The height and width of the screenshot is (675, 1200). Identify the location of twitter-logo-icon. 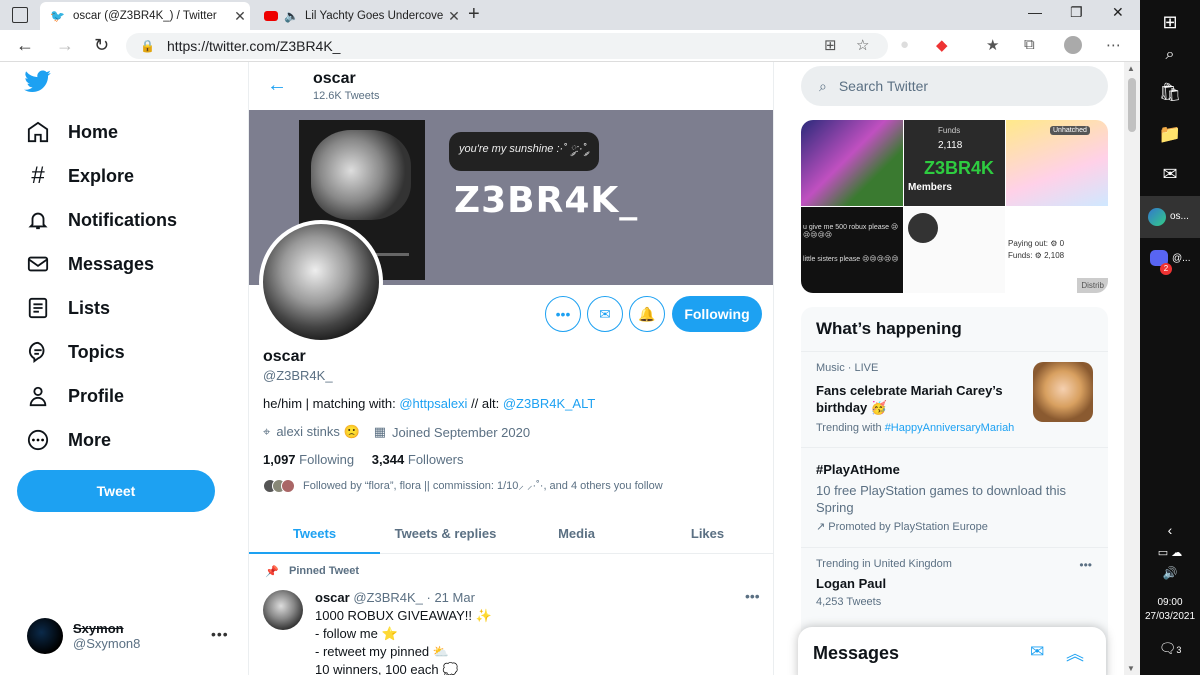
(38, 84).